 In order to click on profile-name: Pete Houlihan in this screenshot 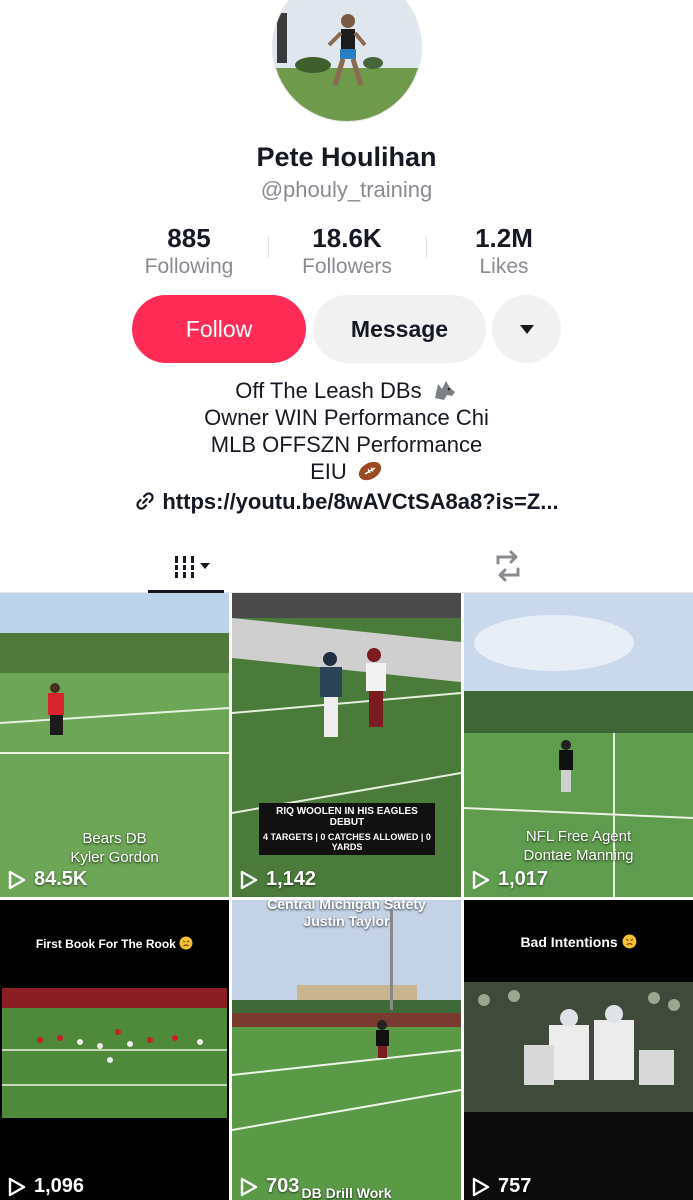, I will do `click(346, 157)`.